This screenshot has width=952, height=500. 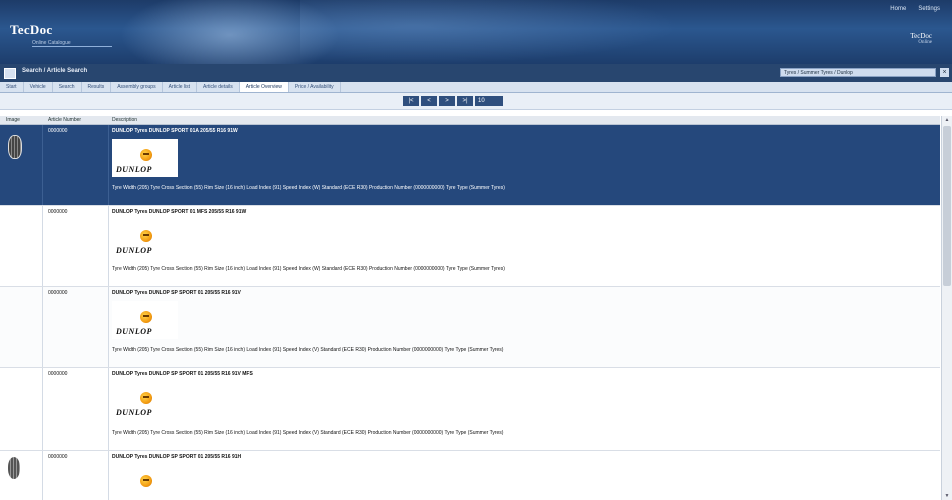 What do you see at coordinates (218, 87) in the screenshot?
I see `breadcrumb-item: Article details` at bounding box center [218, 87].